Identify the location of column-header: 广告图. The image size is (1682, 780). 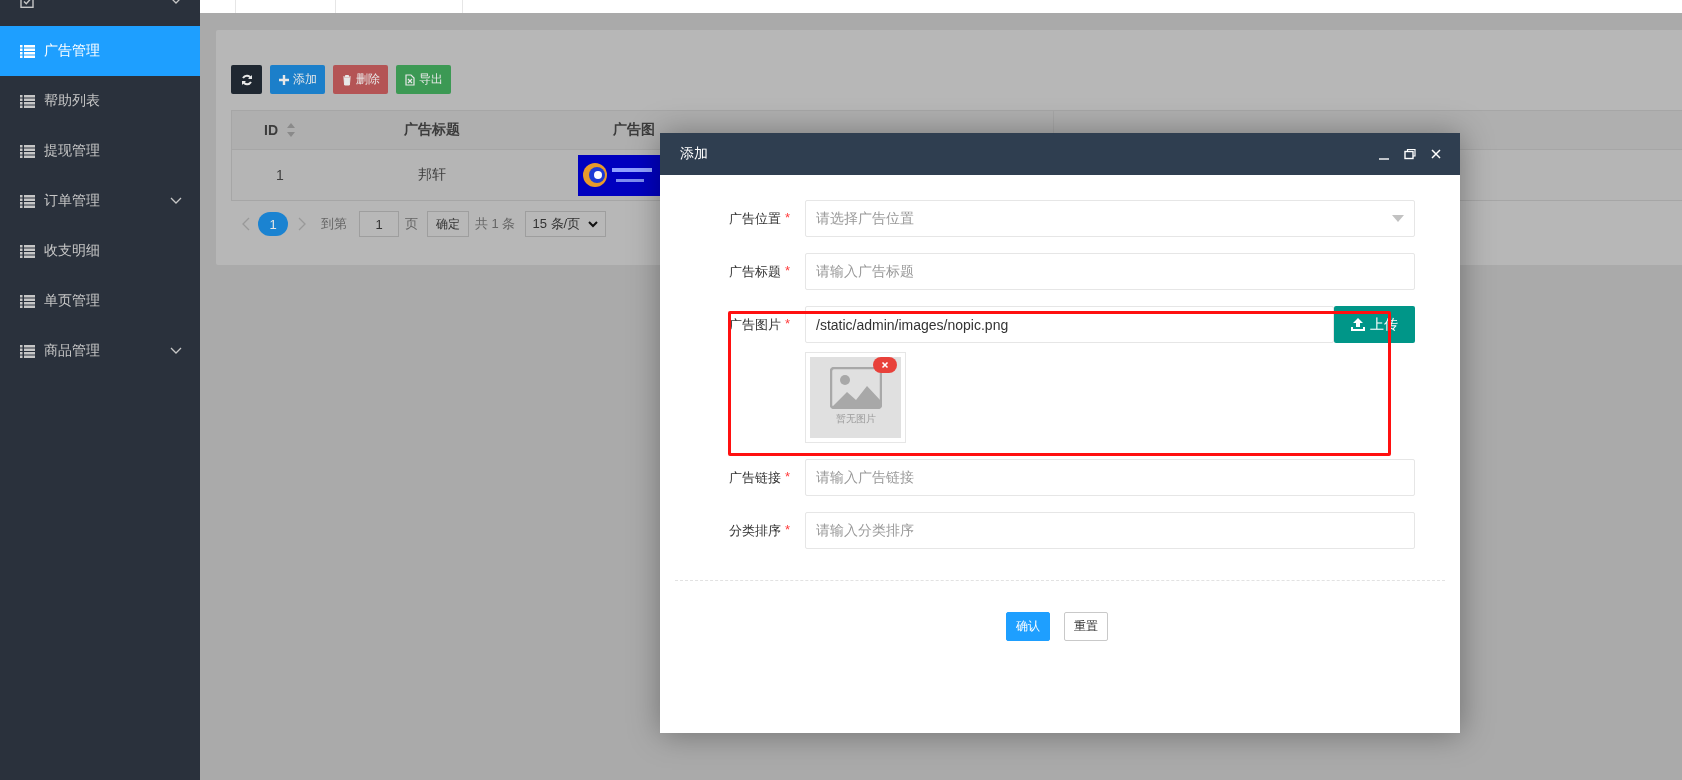
(634, 130).